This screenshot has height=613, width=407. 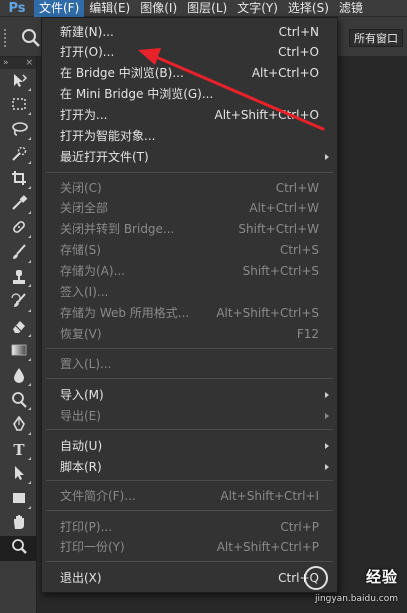 What do you see at coordinates (81, 578) in the screenshot?
I see `menu-item-label: 退出(X)` at bounding box center [81, 578].